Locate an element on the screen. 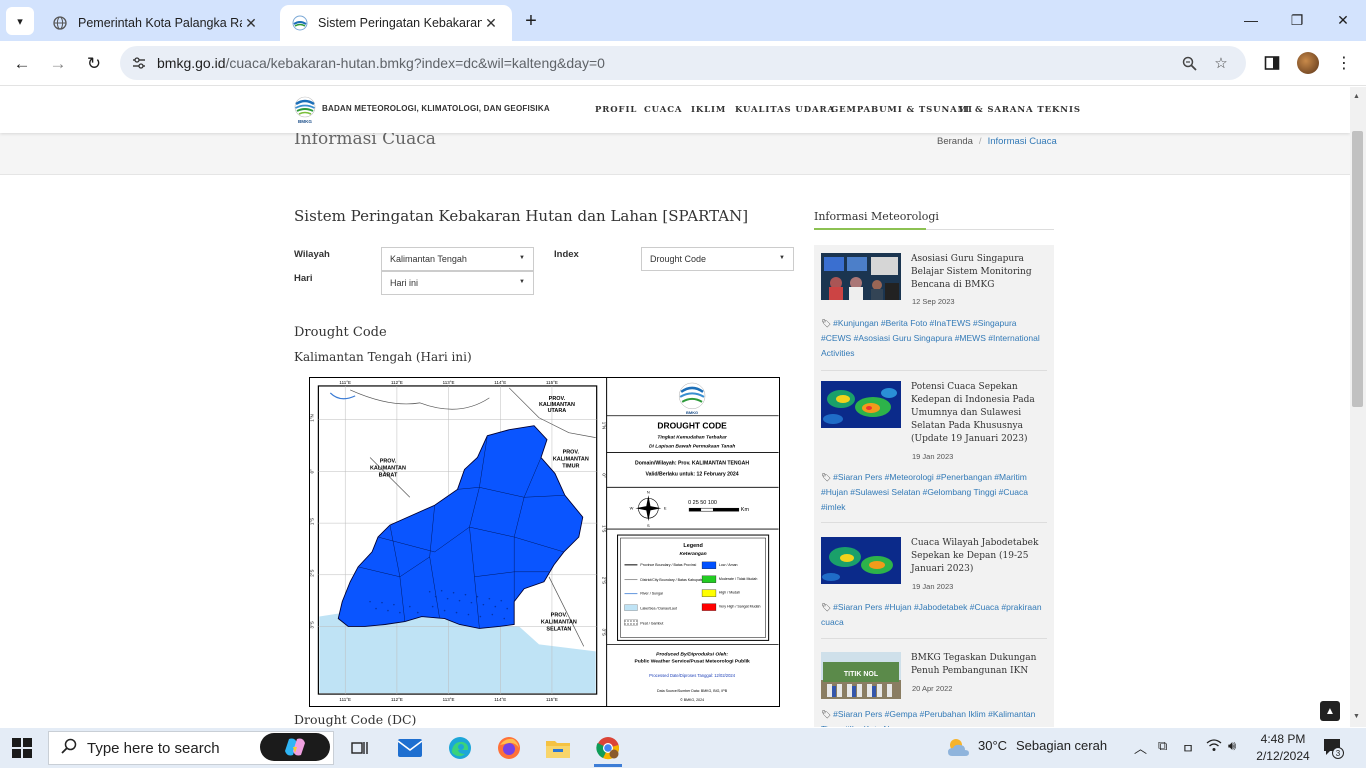  legend-subtitle: Keterangan is located at coordinates (692, 554).